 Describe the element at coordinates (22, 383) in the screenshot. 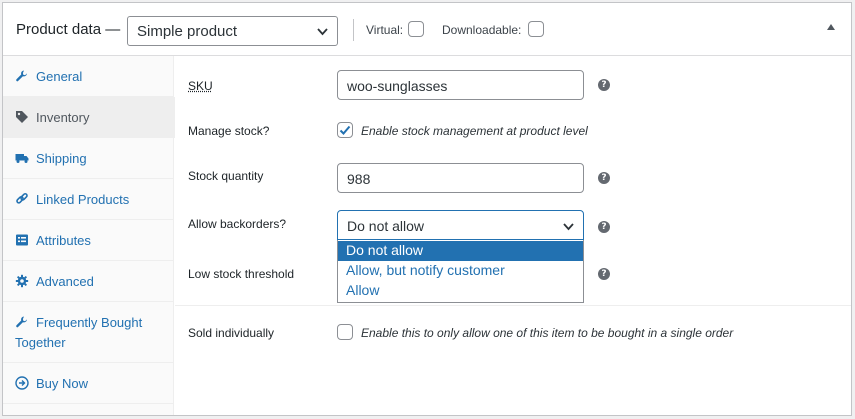

I see `arrow-circle-icon` at that location.